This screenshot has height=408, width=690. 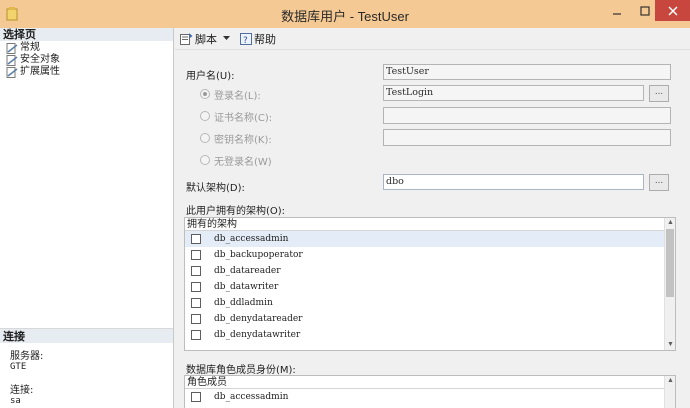 What do you see at coordinates (430, 303) in the screenshot?
I see `table-row: db_ddladmin` at bounding box center [430, 303].